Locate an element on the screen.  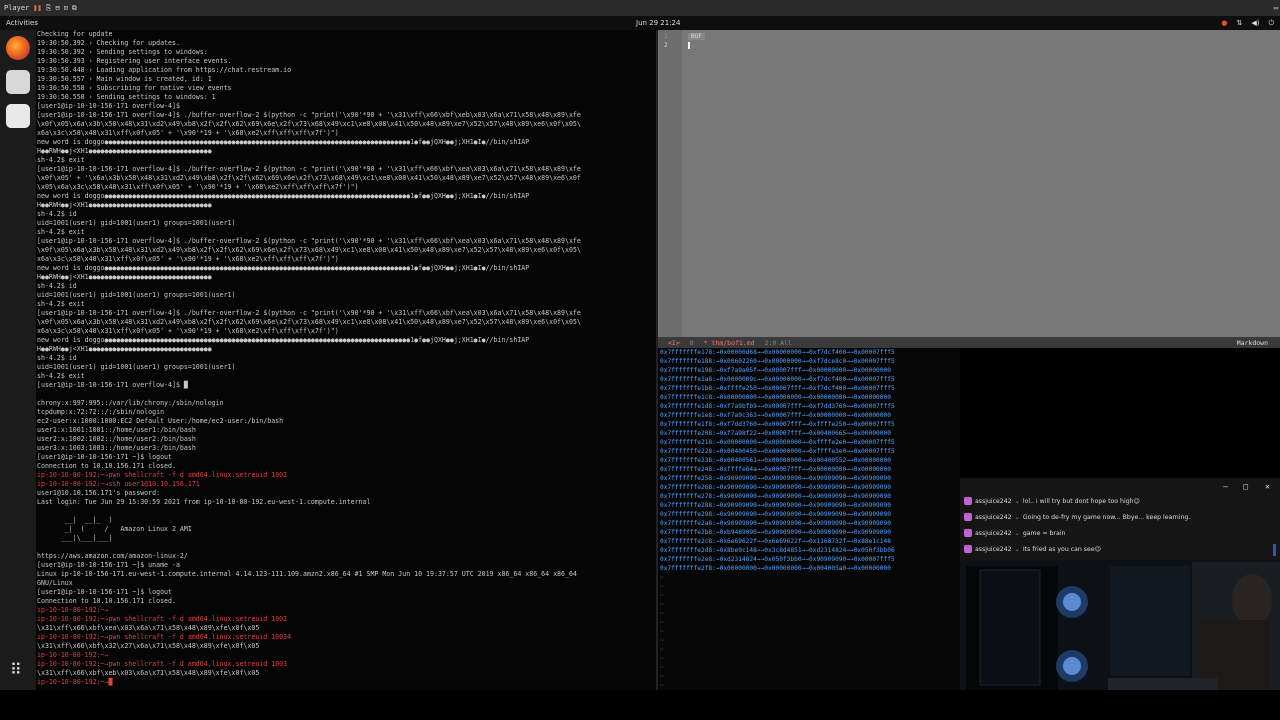
terminal-line: user2:x:1002:1002::/home/user2:/bin/bash is located at coordinates (116, 439).